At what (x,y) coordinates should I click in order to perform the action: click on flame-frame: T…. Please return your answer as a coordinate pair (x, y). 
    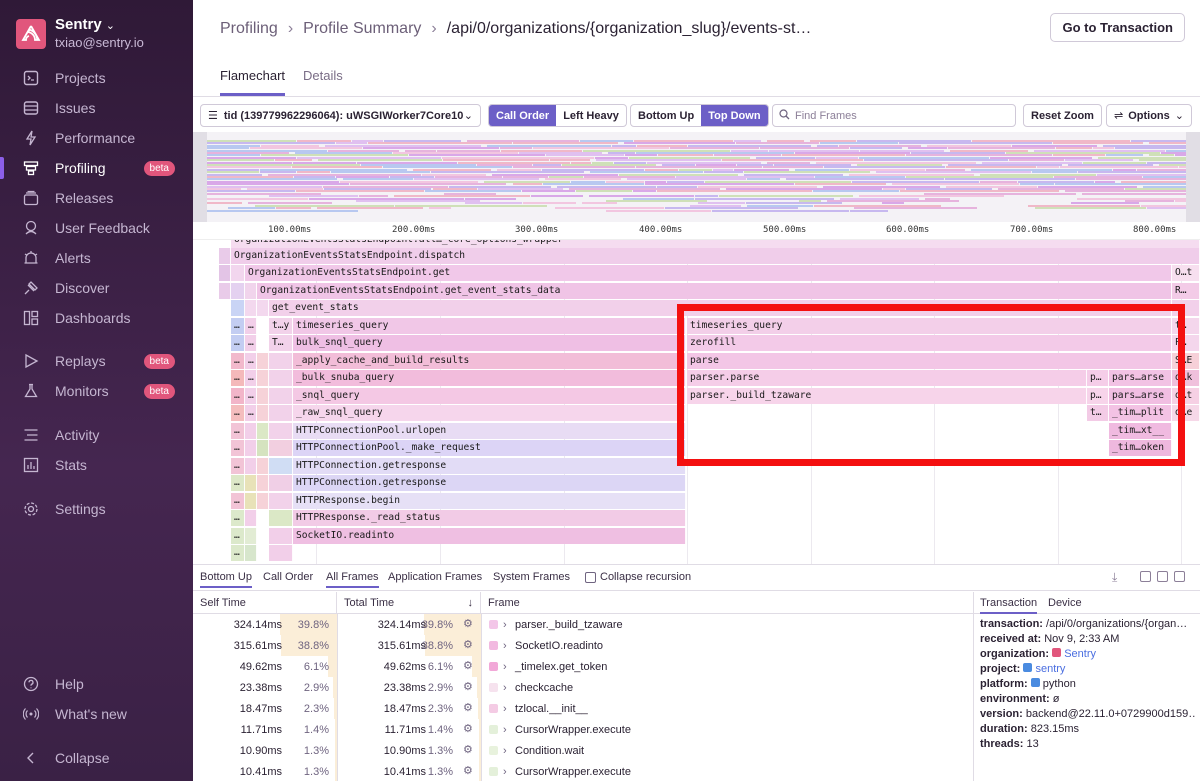
    Looking at the image, I should click on (281, 343).